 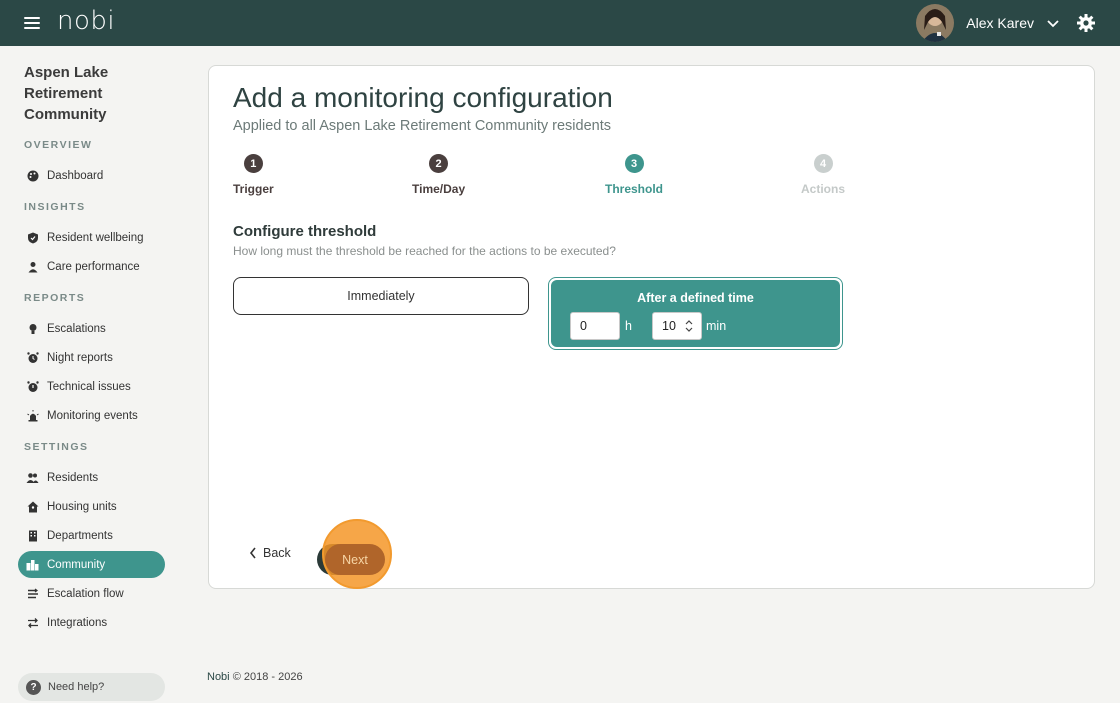 What do you see at coordinates (89, 386) in the screenshot?
I see `sidebar-item-label: Technical issues` at bounding box center [89, 386].